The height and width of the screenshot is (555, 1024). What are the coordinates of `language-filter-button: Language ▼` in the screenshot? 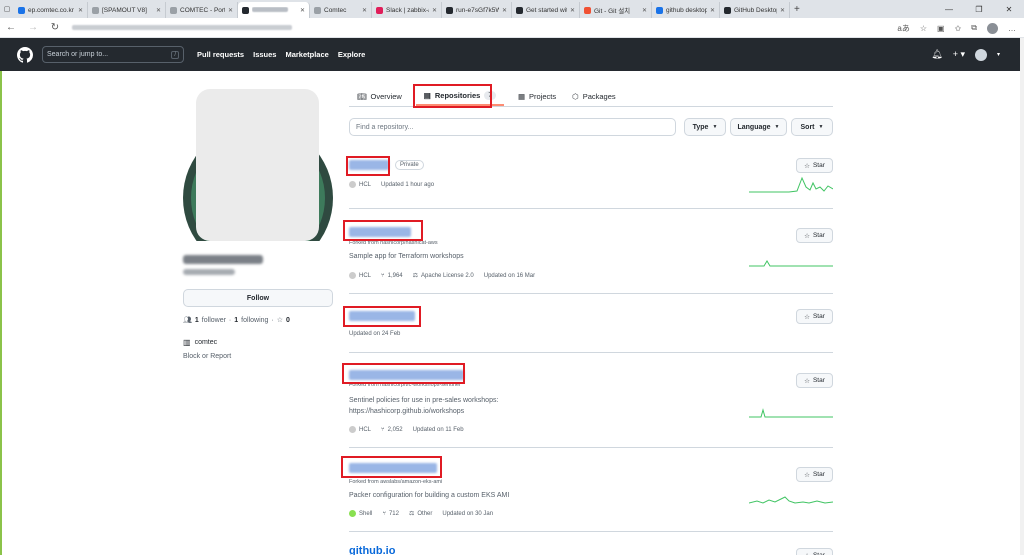 It's located at (758, 127).